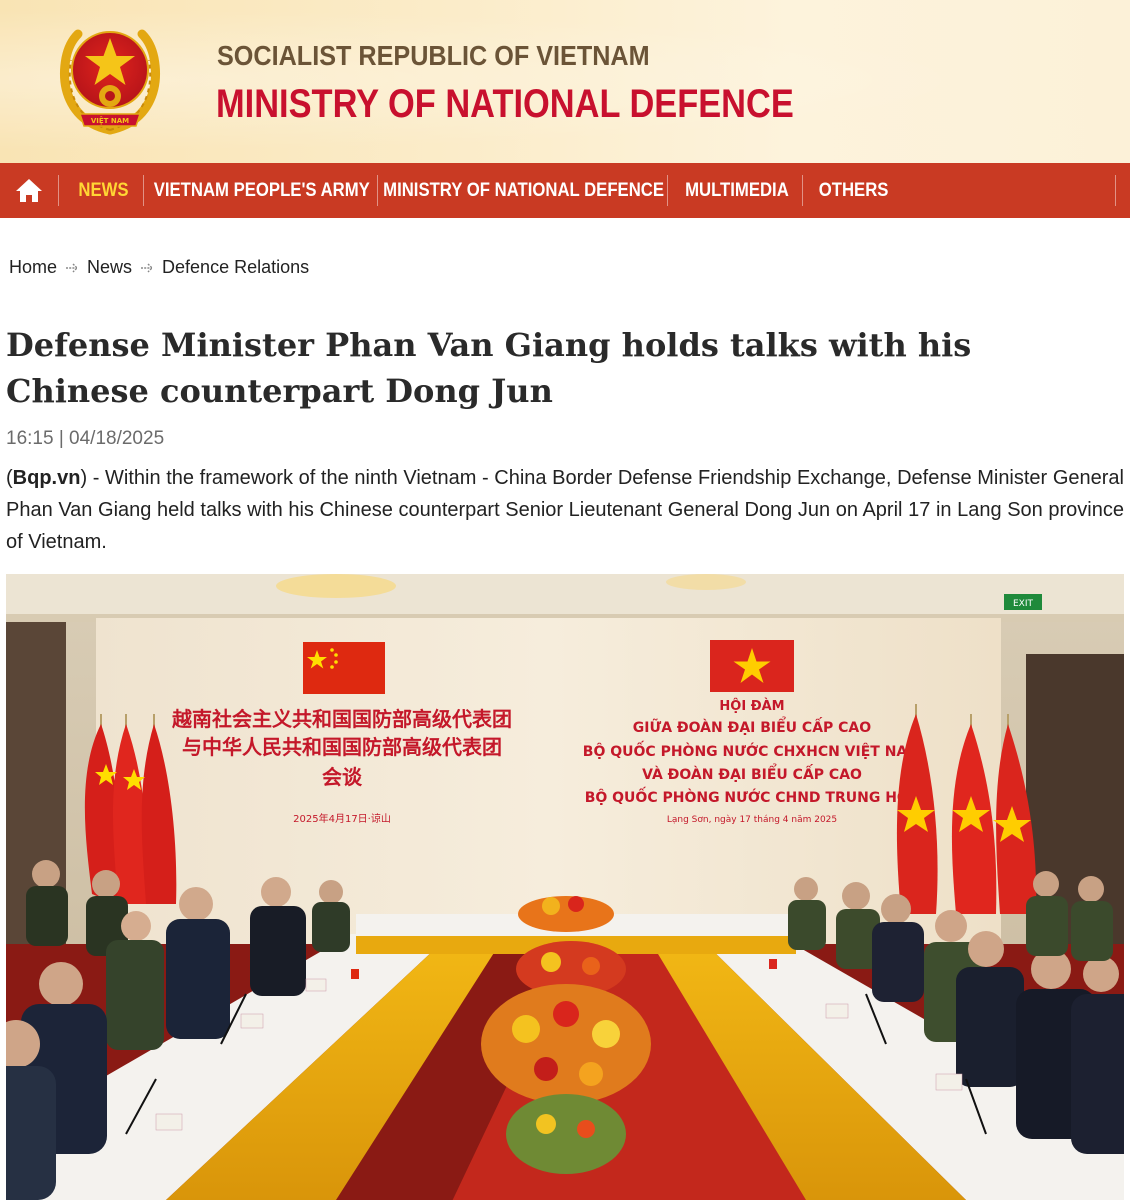 The width and height of the screenshot is (1130, 1200). What do you see at coordinates (46, 478) in the screenshot?
I see `article-source: Bqp.vn` at bounding box center [46, 478].